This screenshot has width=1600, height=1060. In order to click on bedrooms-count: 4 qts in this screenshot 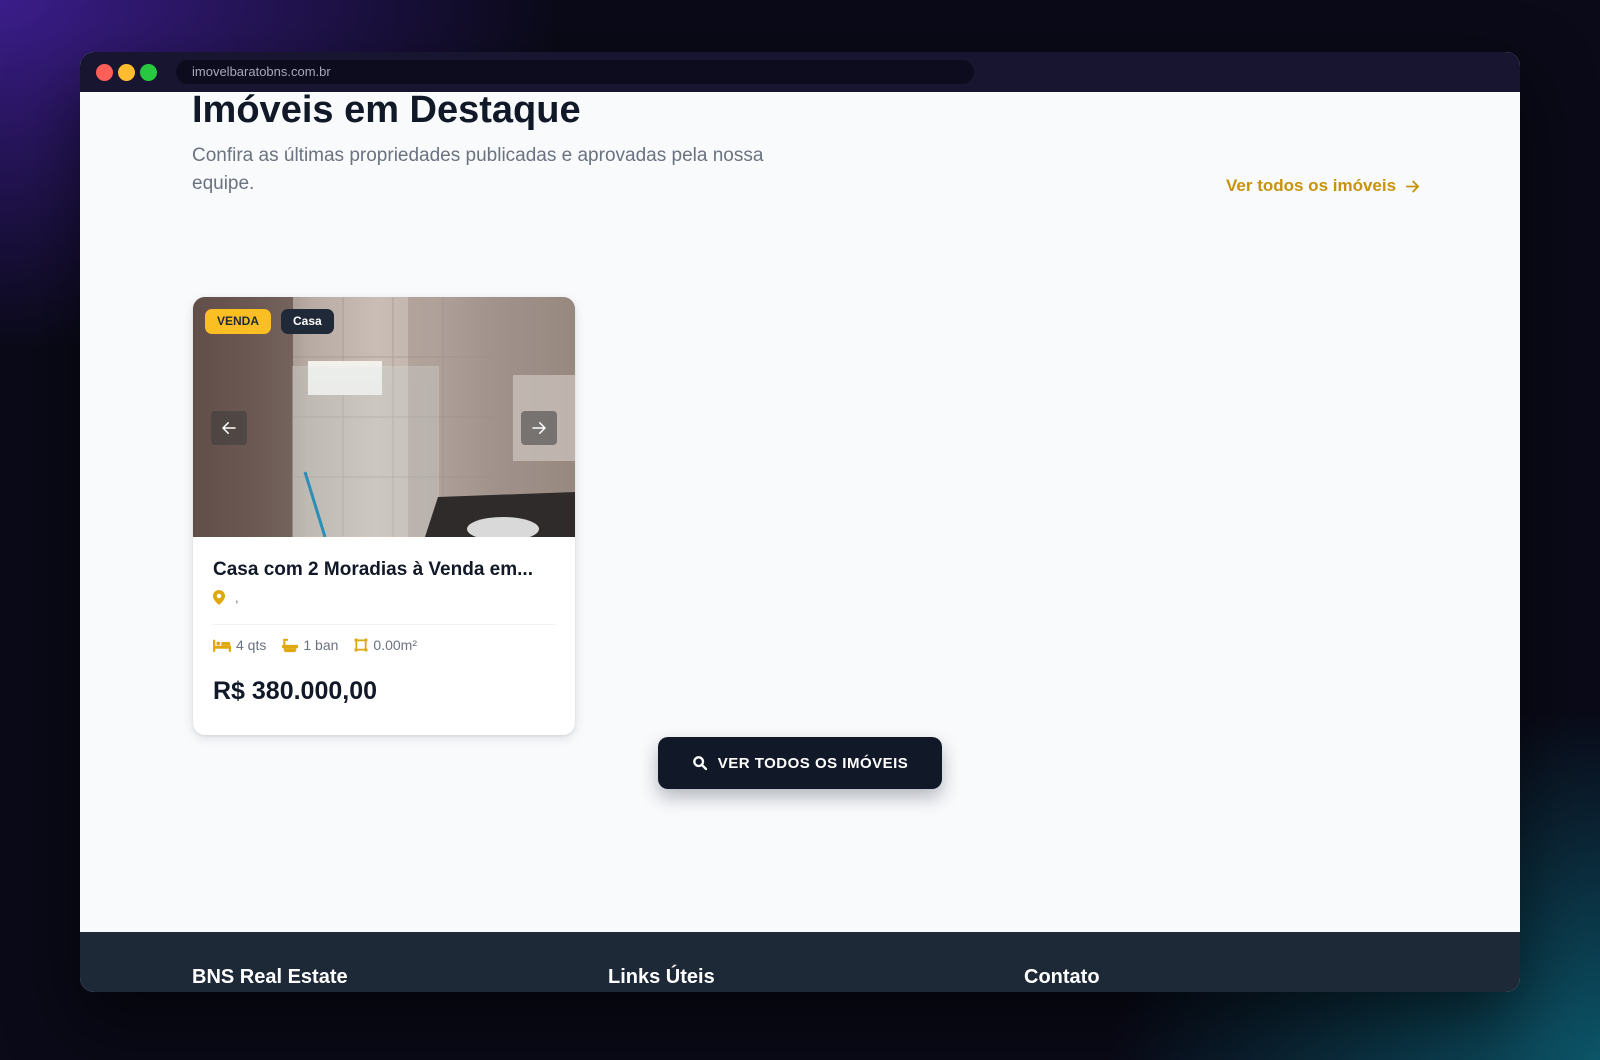, I will do `click(251, 645)`.